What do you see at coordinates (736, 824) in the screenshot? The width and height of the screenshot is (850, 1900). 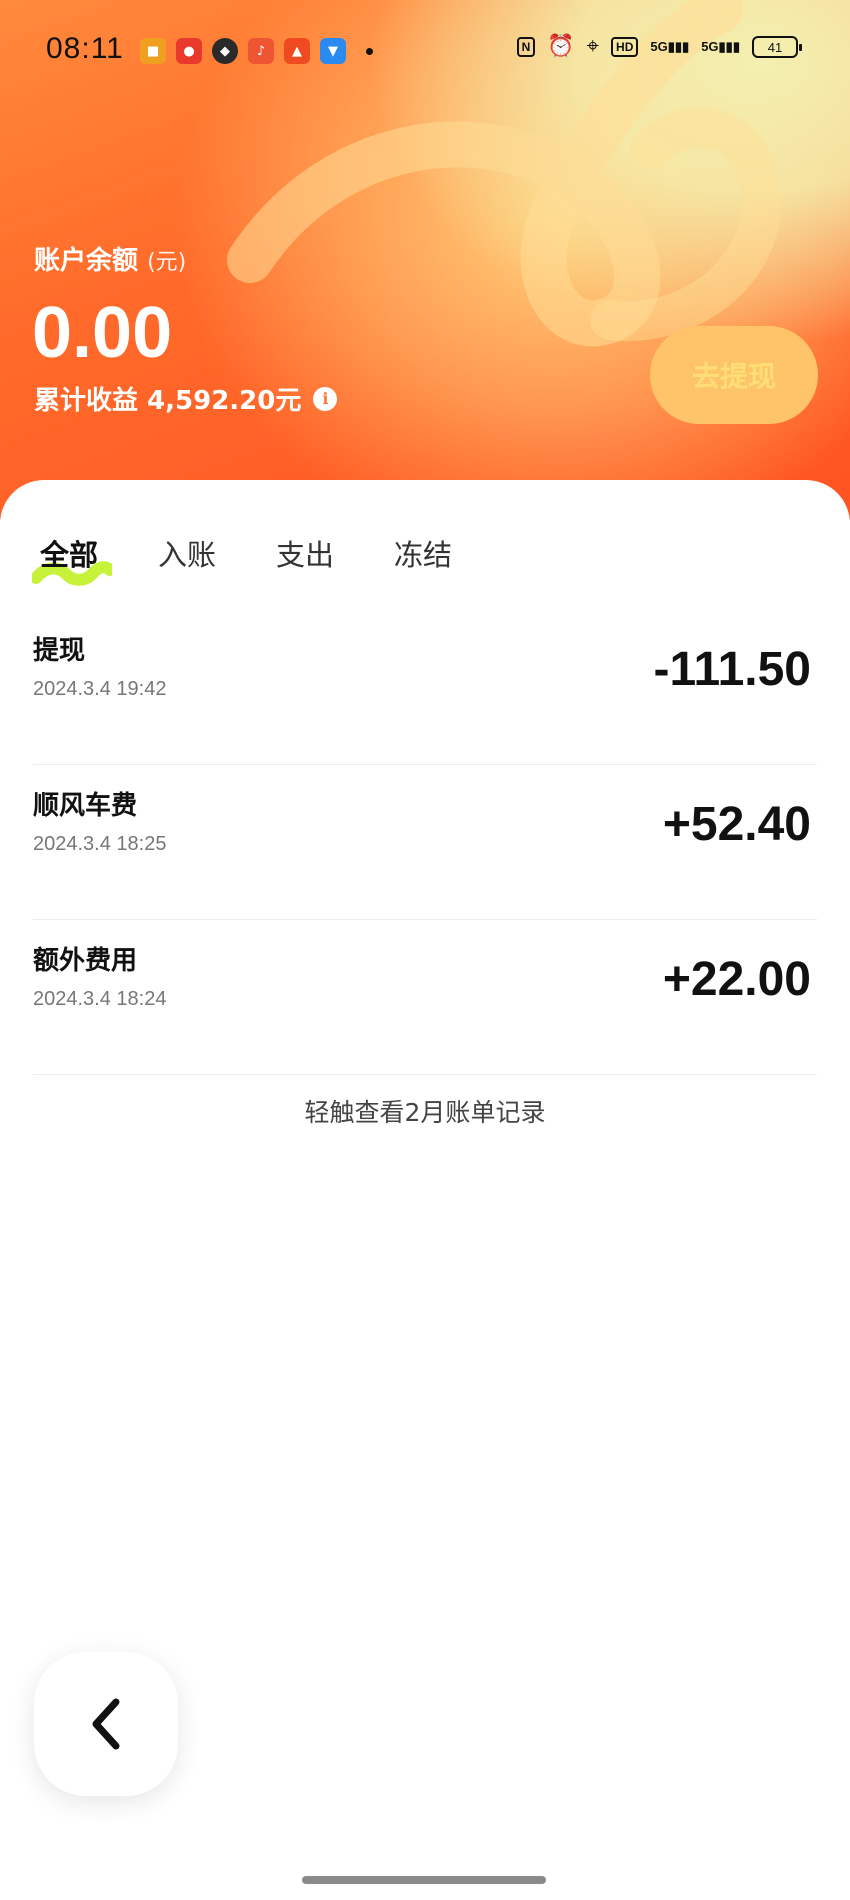 I see `transaction-amount: +52.40` at bounding box center [736, 824].